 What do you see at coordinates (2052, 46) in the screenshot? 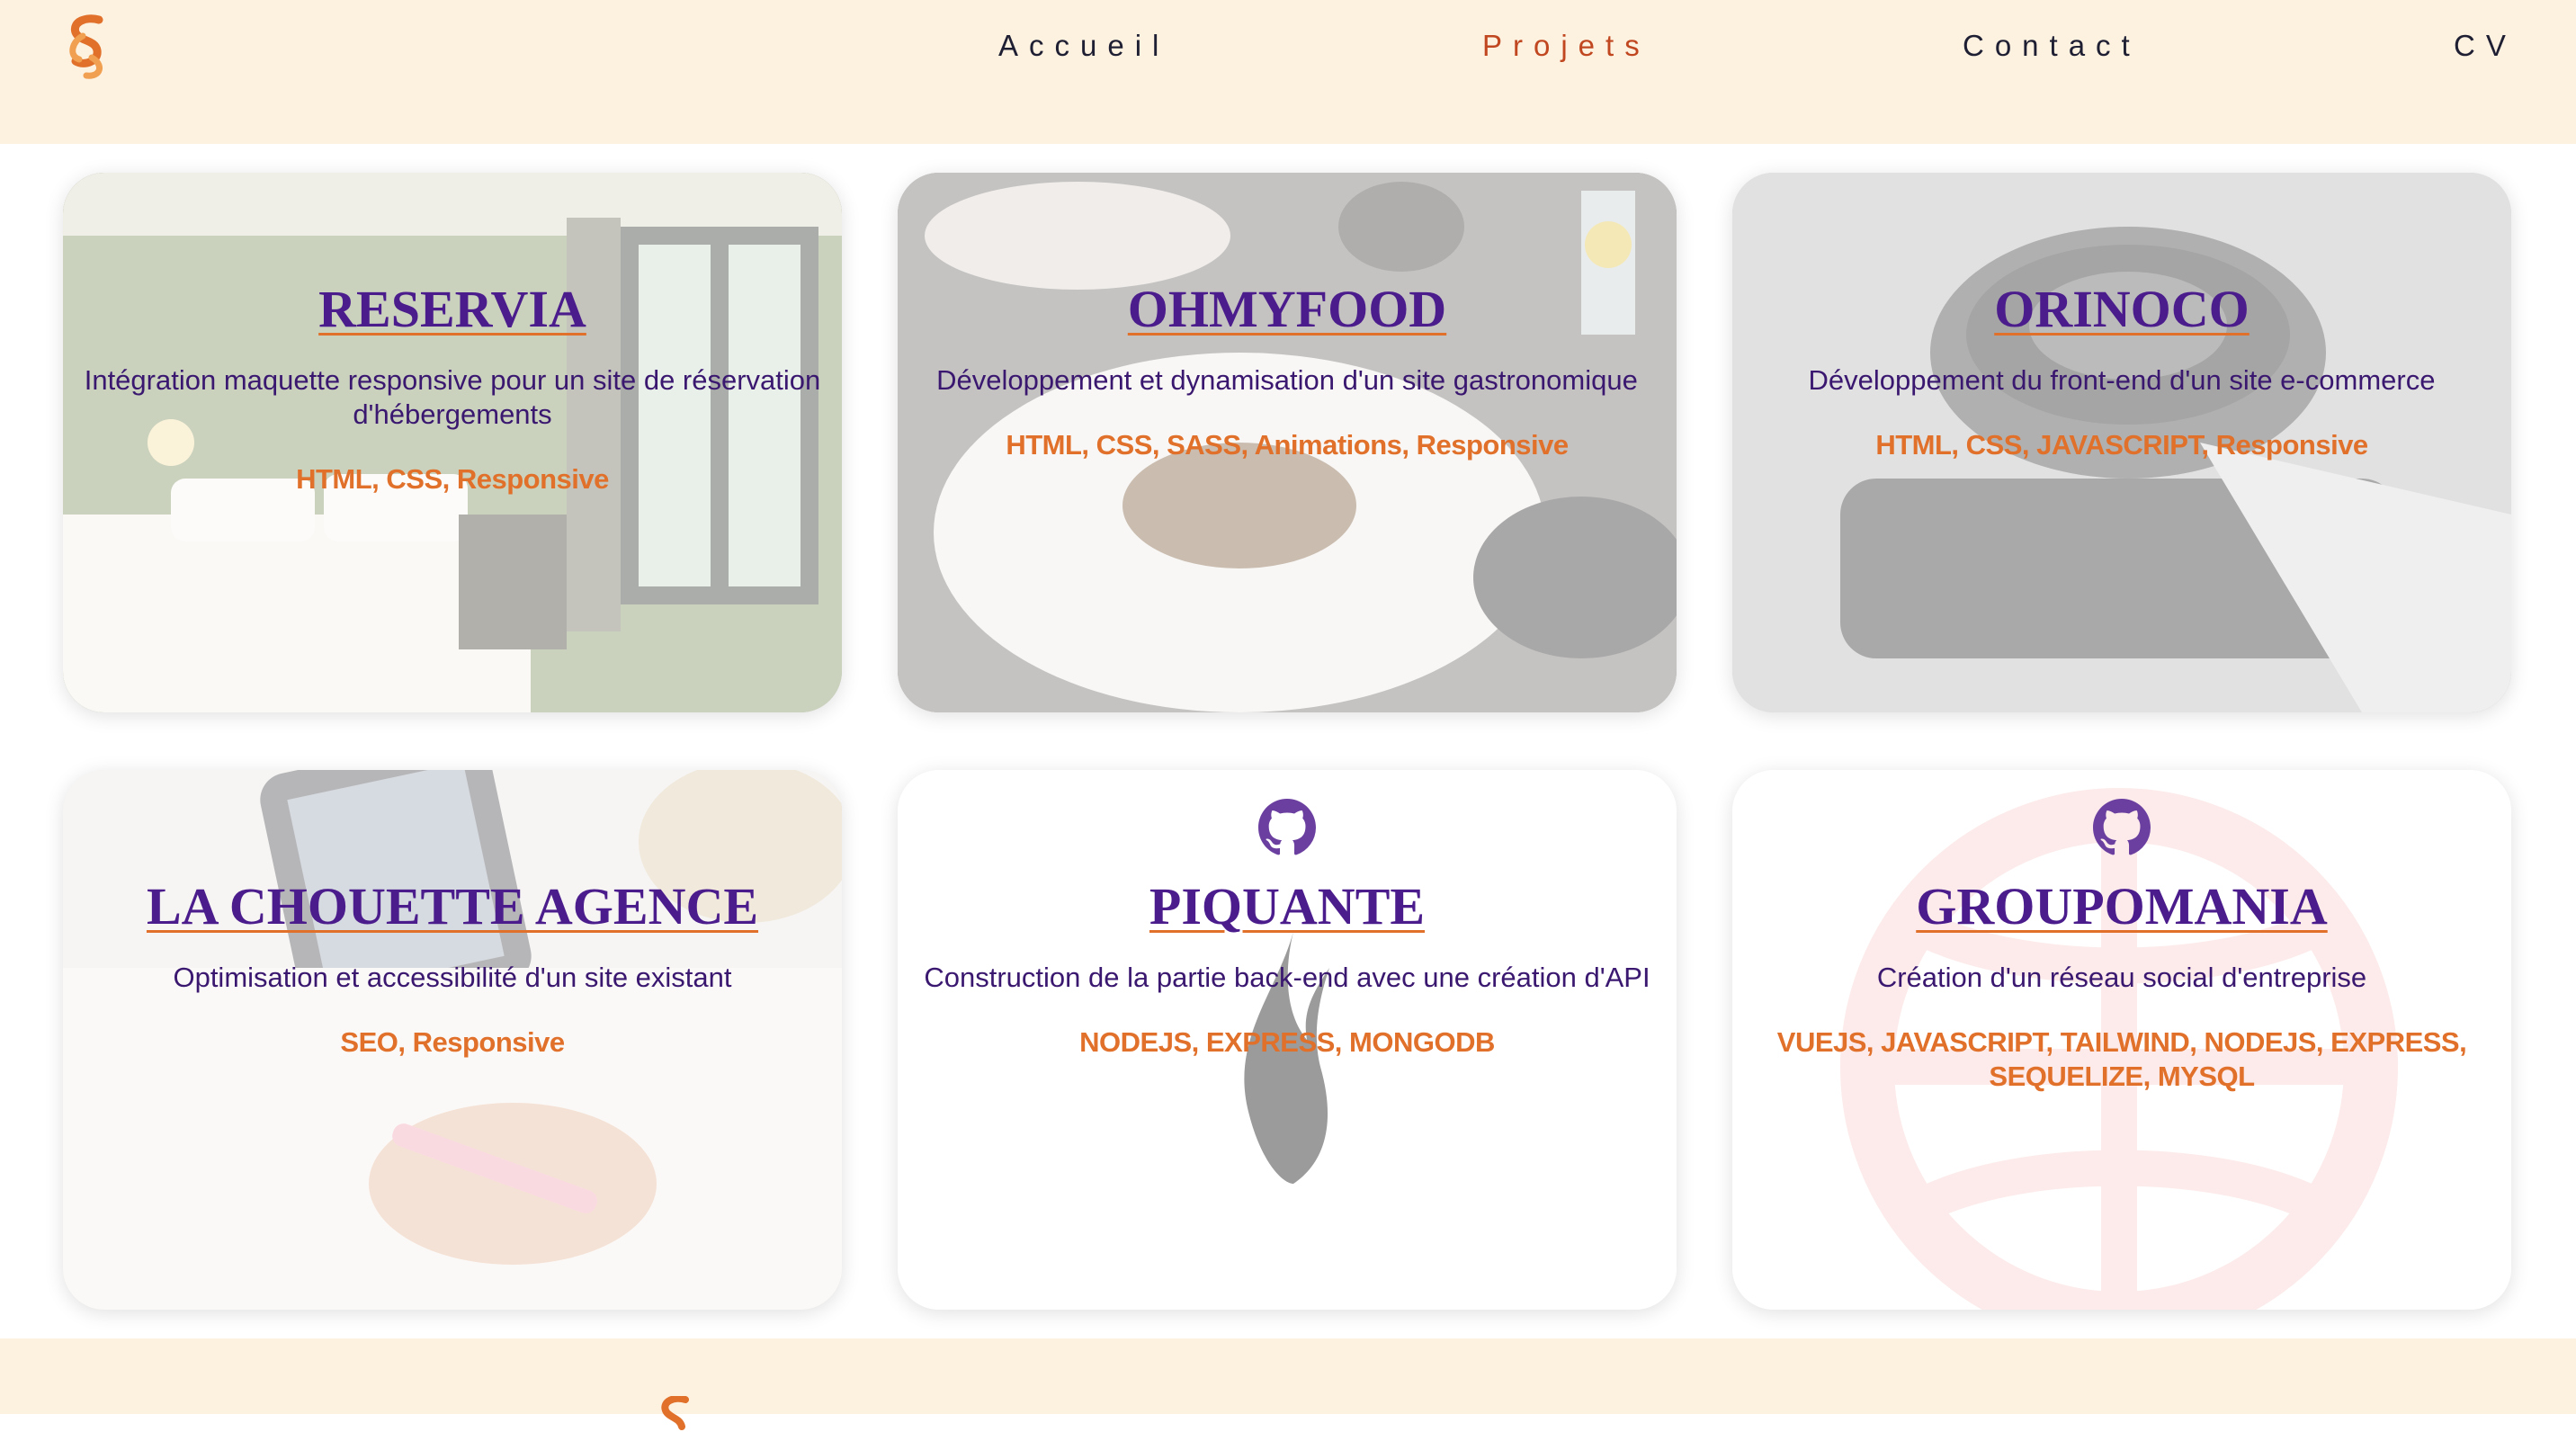
I see `nav-contact: Contact` at bounding box center [2052, 46].